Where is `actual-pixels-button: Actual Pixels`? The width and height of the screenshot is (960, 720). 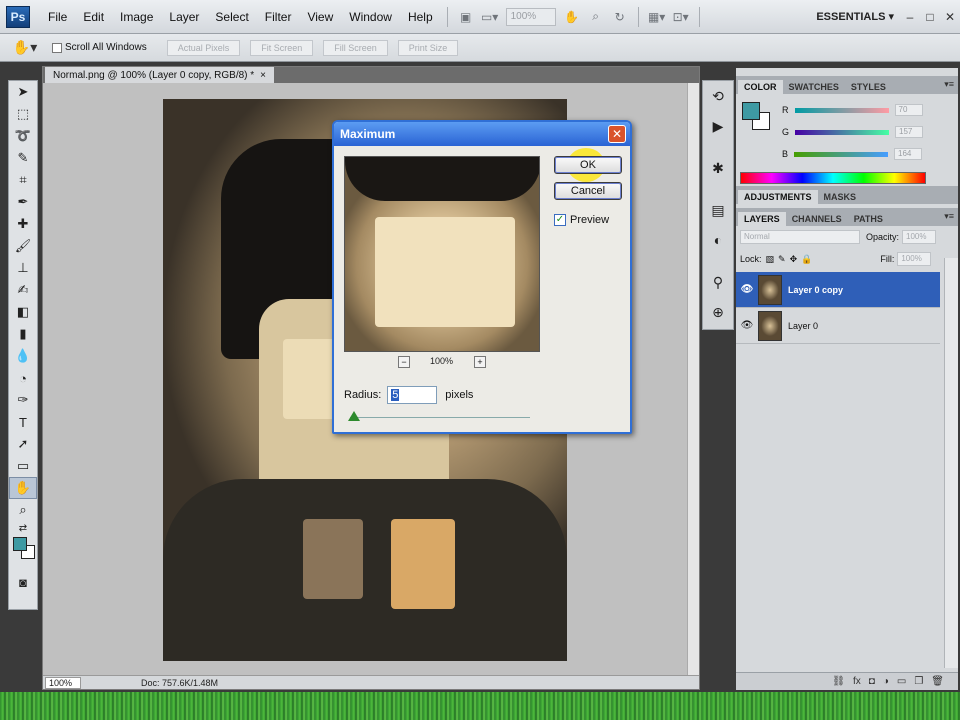
actual-pixels-button: Actual Pixels is located at coordinates (203, 47).